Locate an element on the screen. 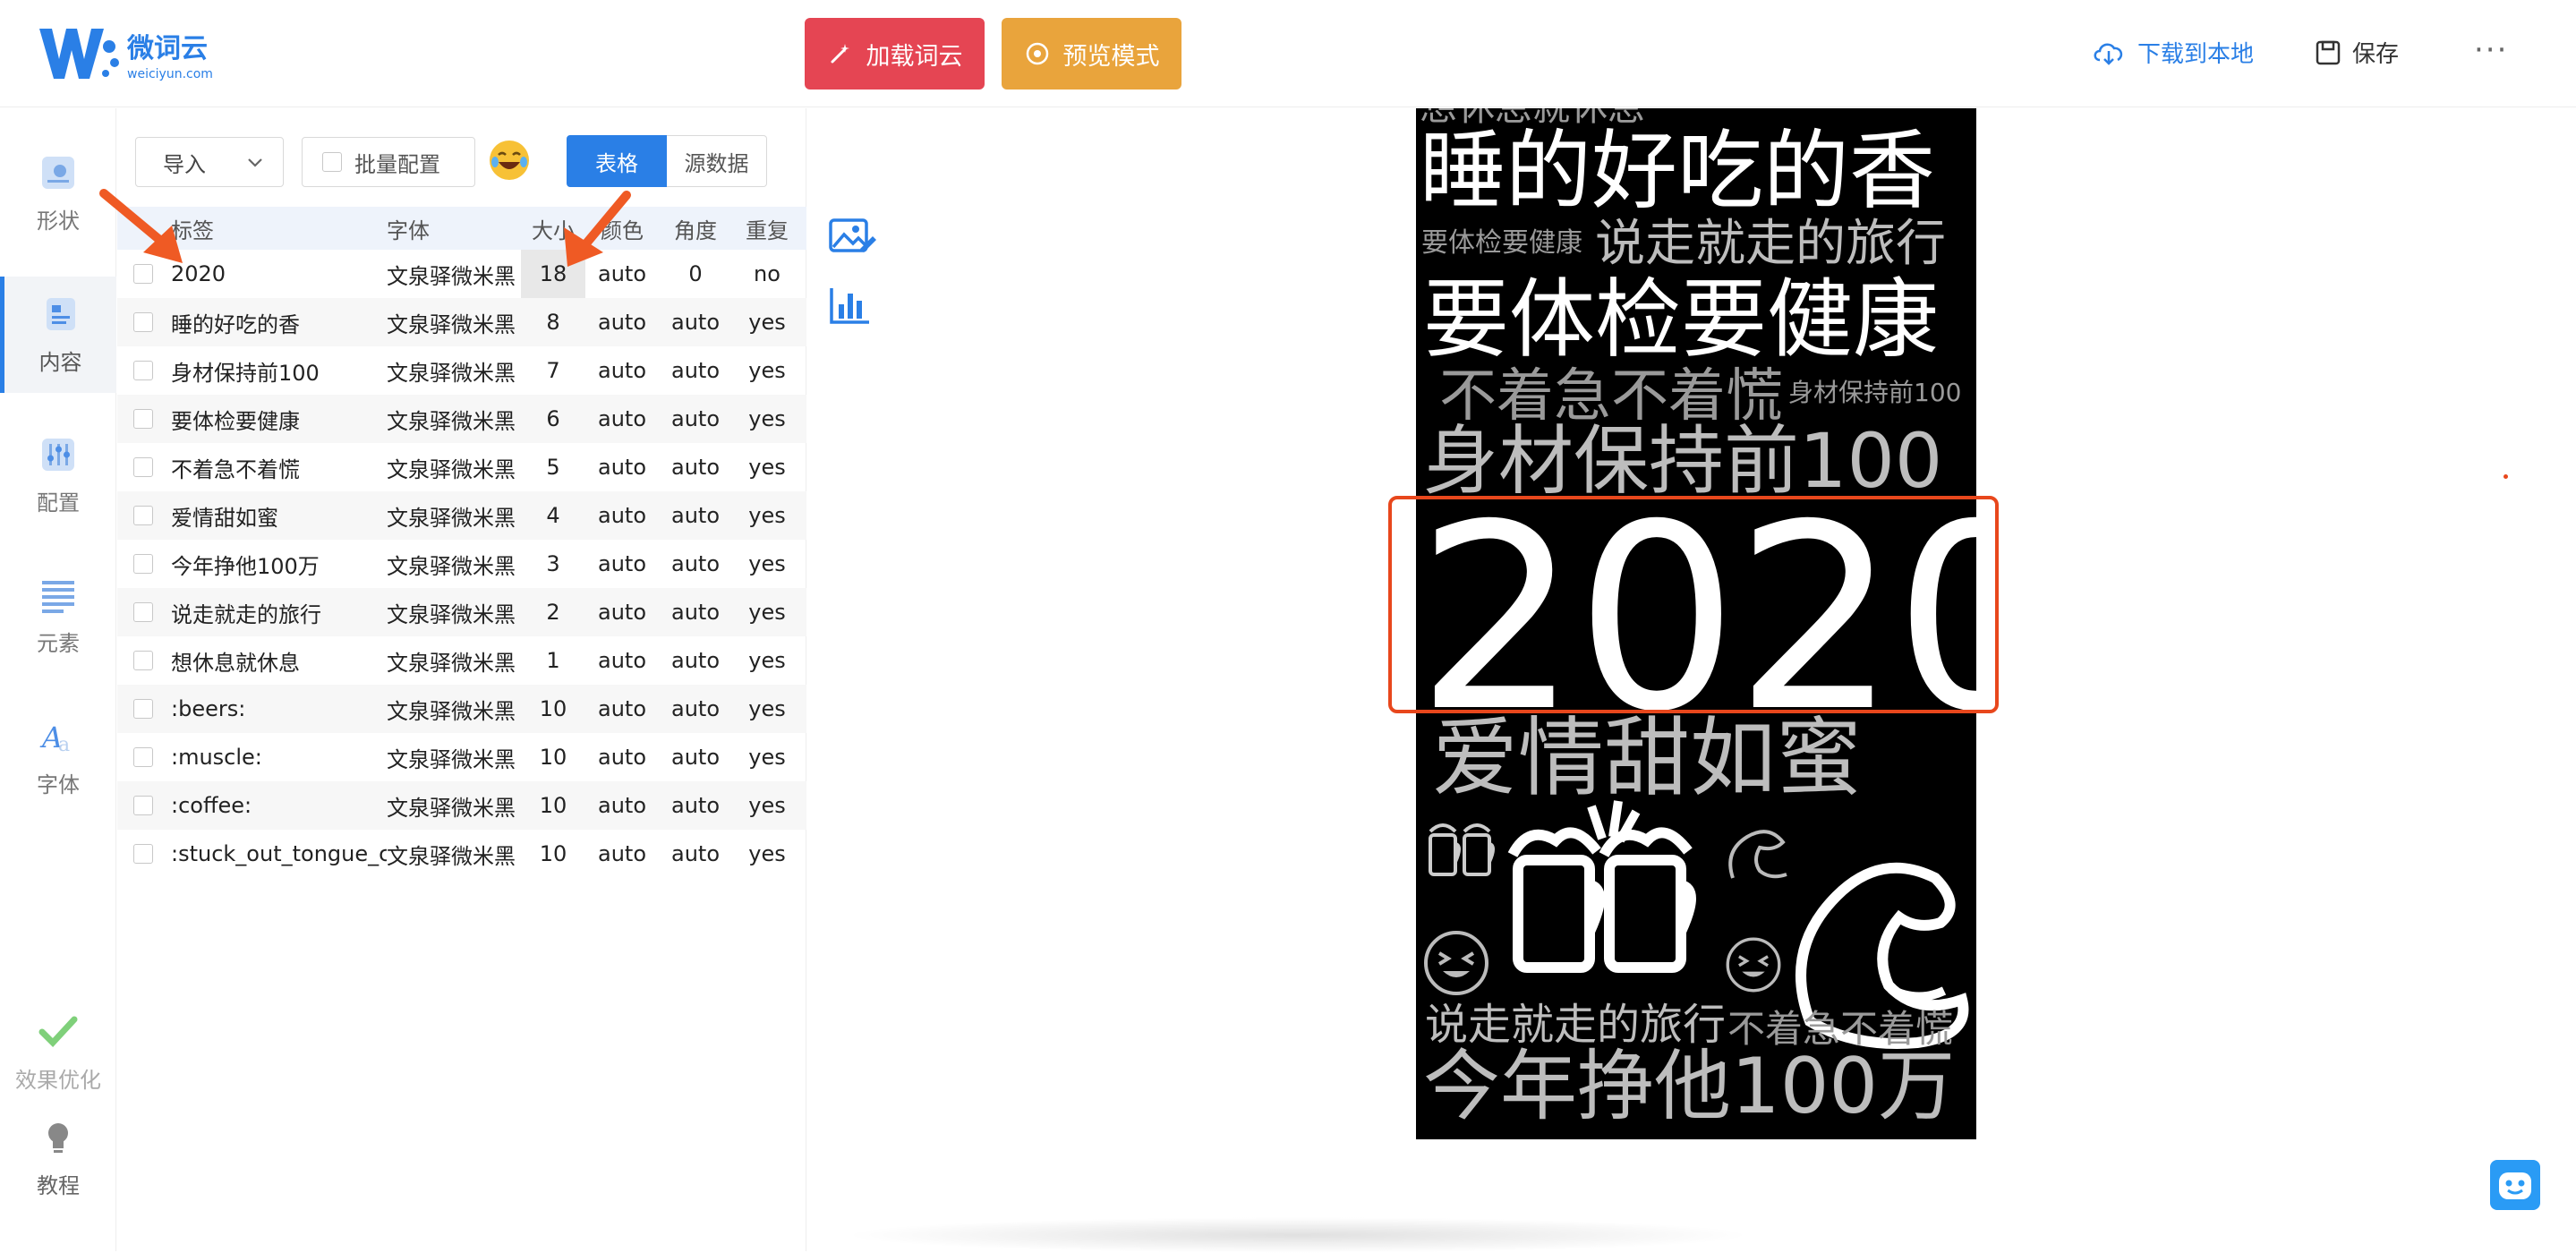  column-header-label: 标签 is located at coordinates (278, 228).